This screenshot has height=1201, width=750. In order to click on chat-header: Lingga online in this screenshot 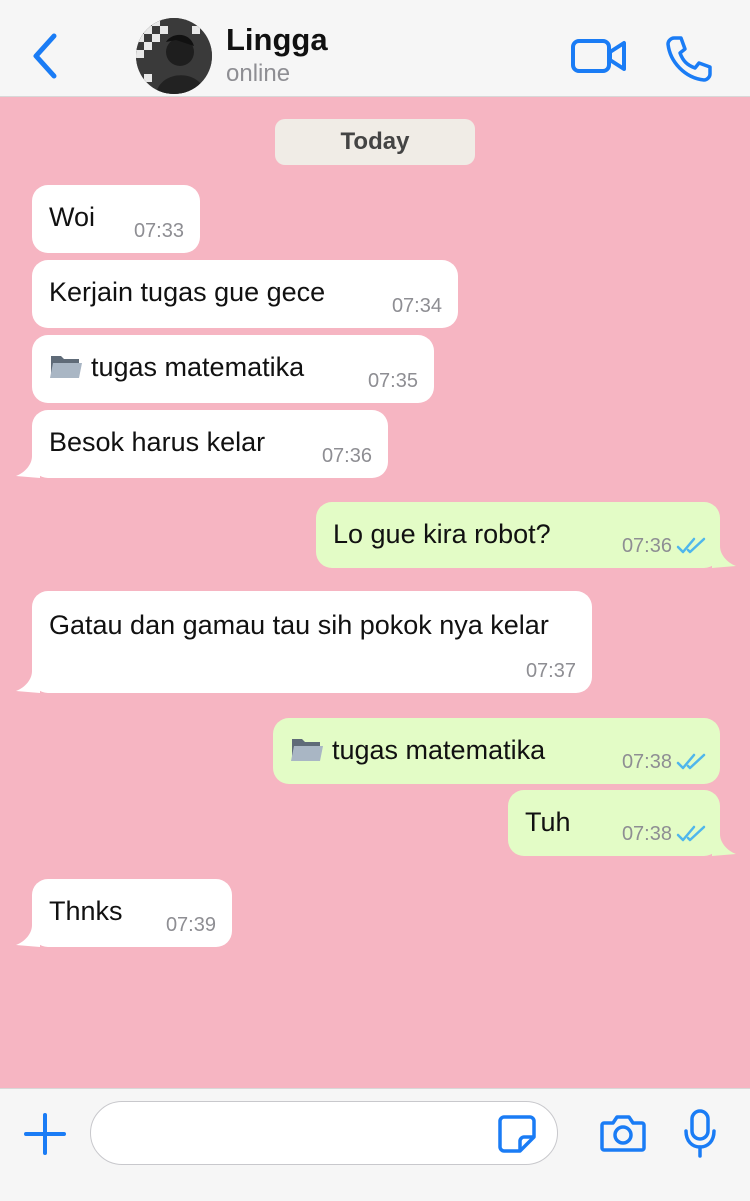, I will do `click(375, 48)`.